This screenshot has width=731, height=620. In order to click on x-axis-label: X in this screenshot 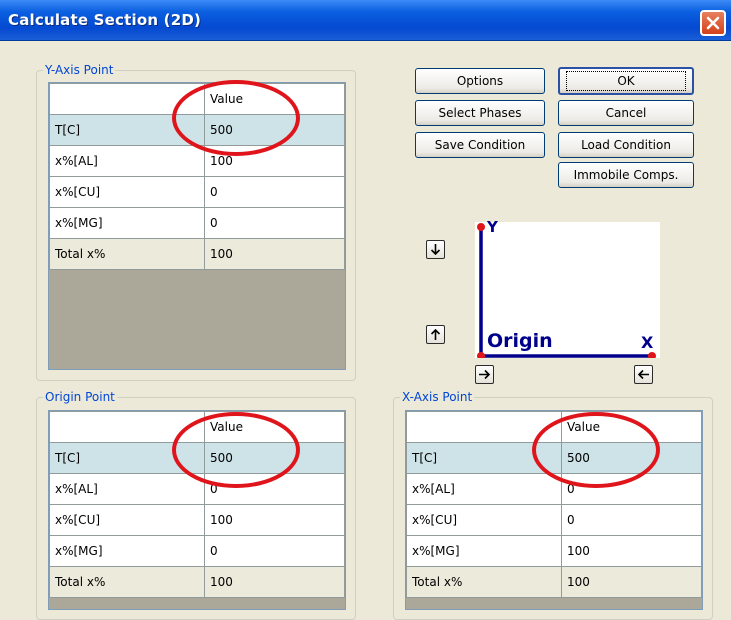, I will do `click(647, 342)`.